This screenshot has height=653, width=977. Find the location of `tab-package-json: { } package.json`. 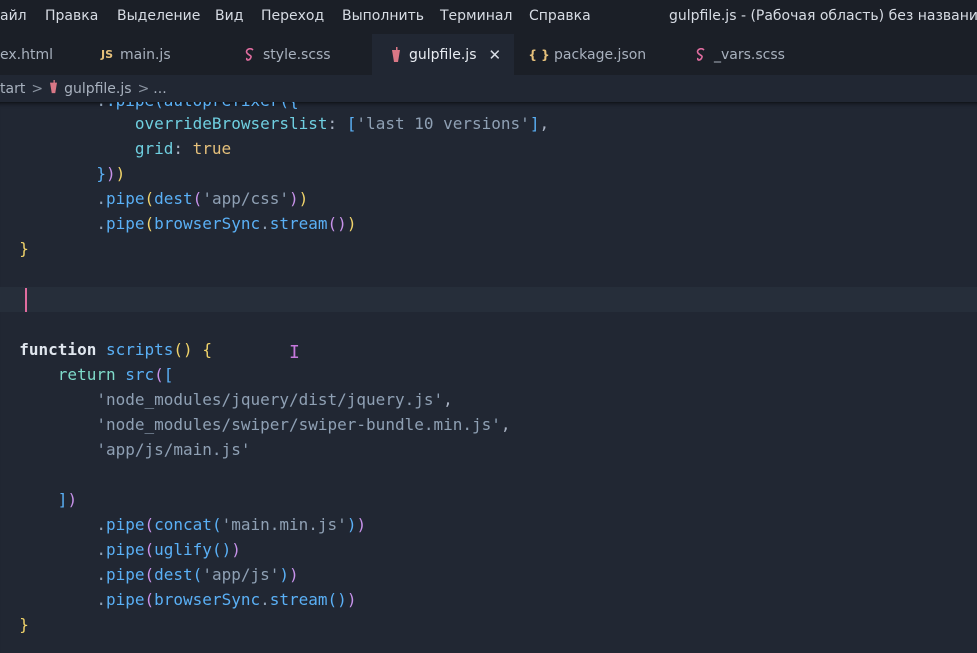

tab-package-json: { } package.json is located at coordinates (604, 54).